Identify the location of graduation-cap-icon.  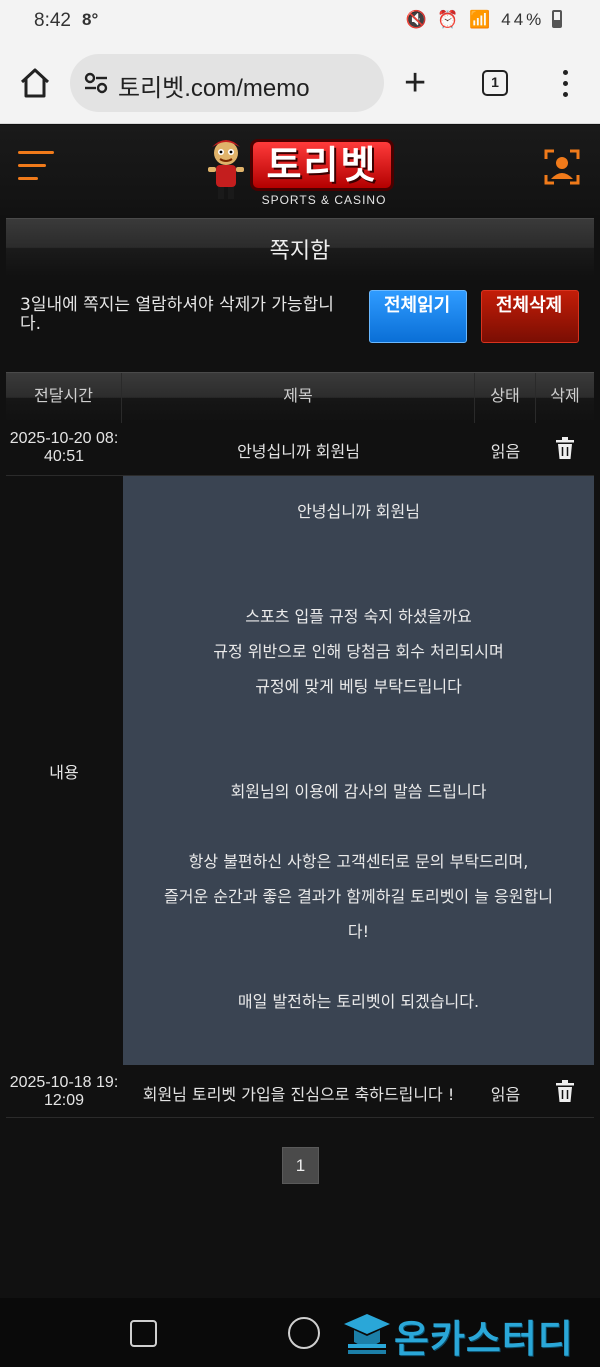
(367, 1334).